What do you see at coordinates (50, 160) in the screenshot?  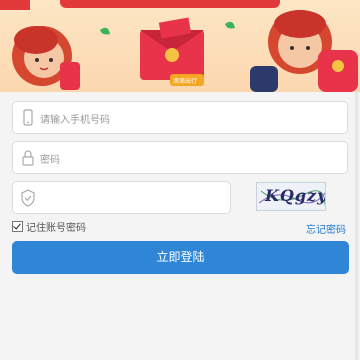 I see `password-placeholder: 密码` at bounding box center [50, 160].